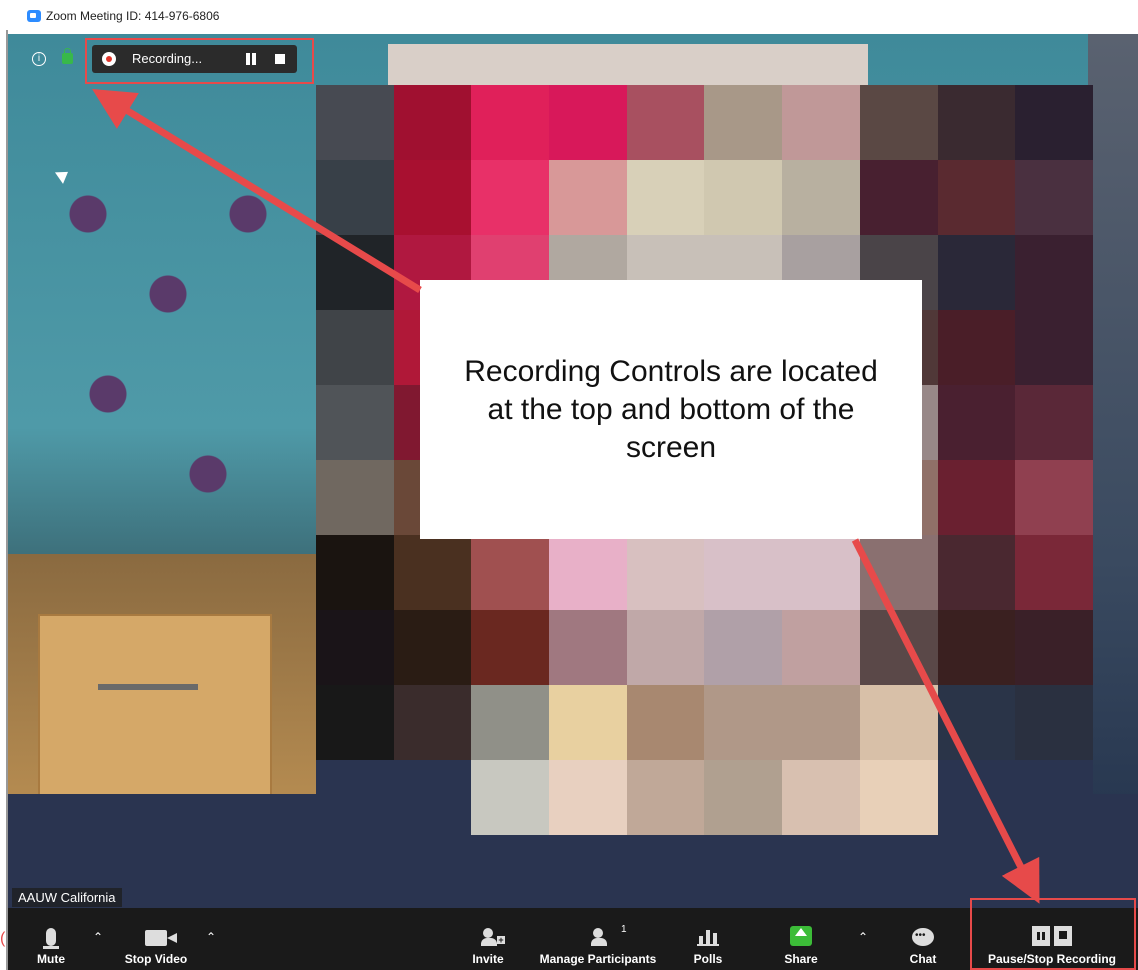  I want to click on stop-video-label: Stop Video, so click(156, 959).